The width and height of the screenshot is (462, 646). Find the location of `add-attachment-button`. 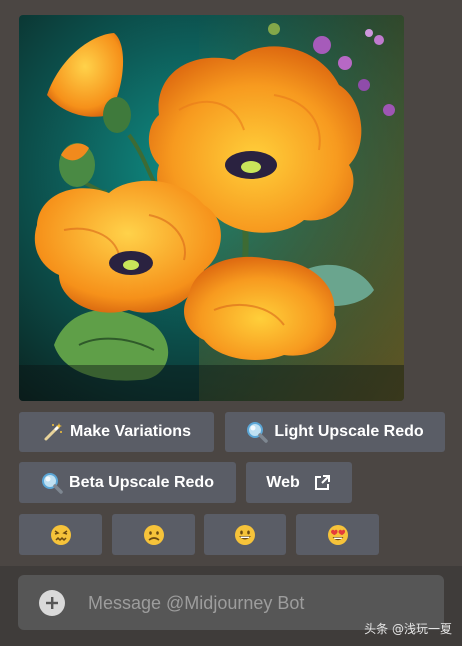

add-attachment-button is located at coordinates (52, 603).